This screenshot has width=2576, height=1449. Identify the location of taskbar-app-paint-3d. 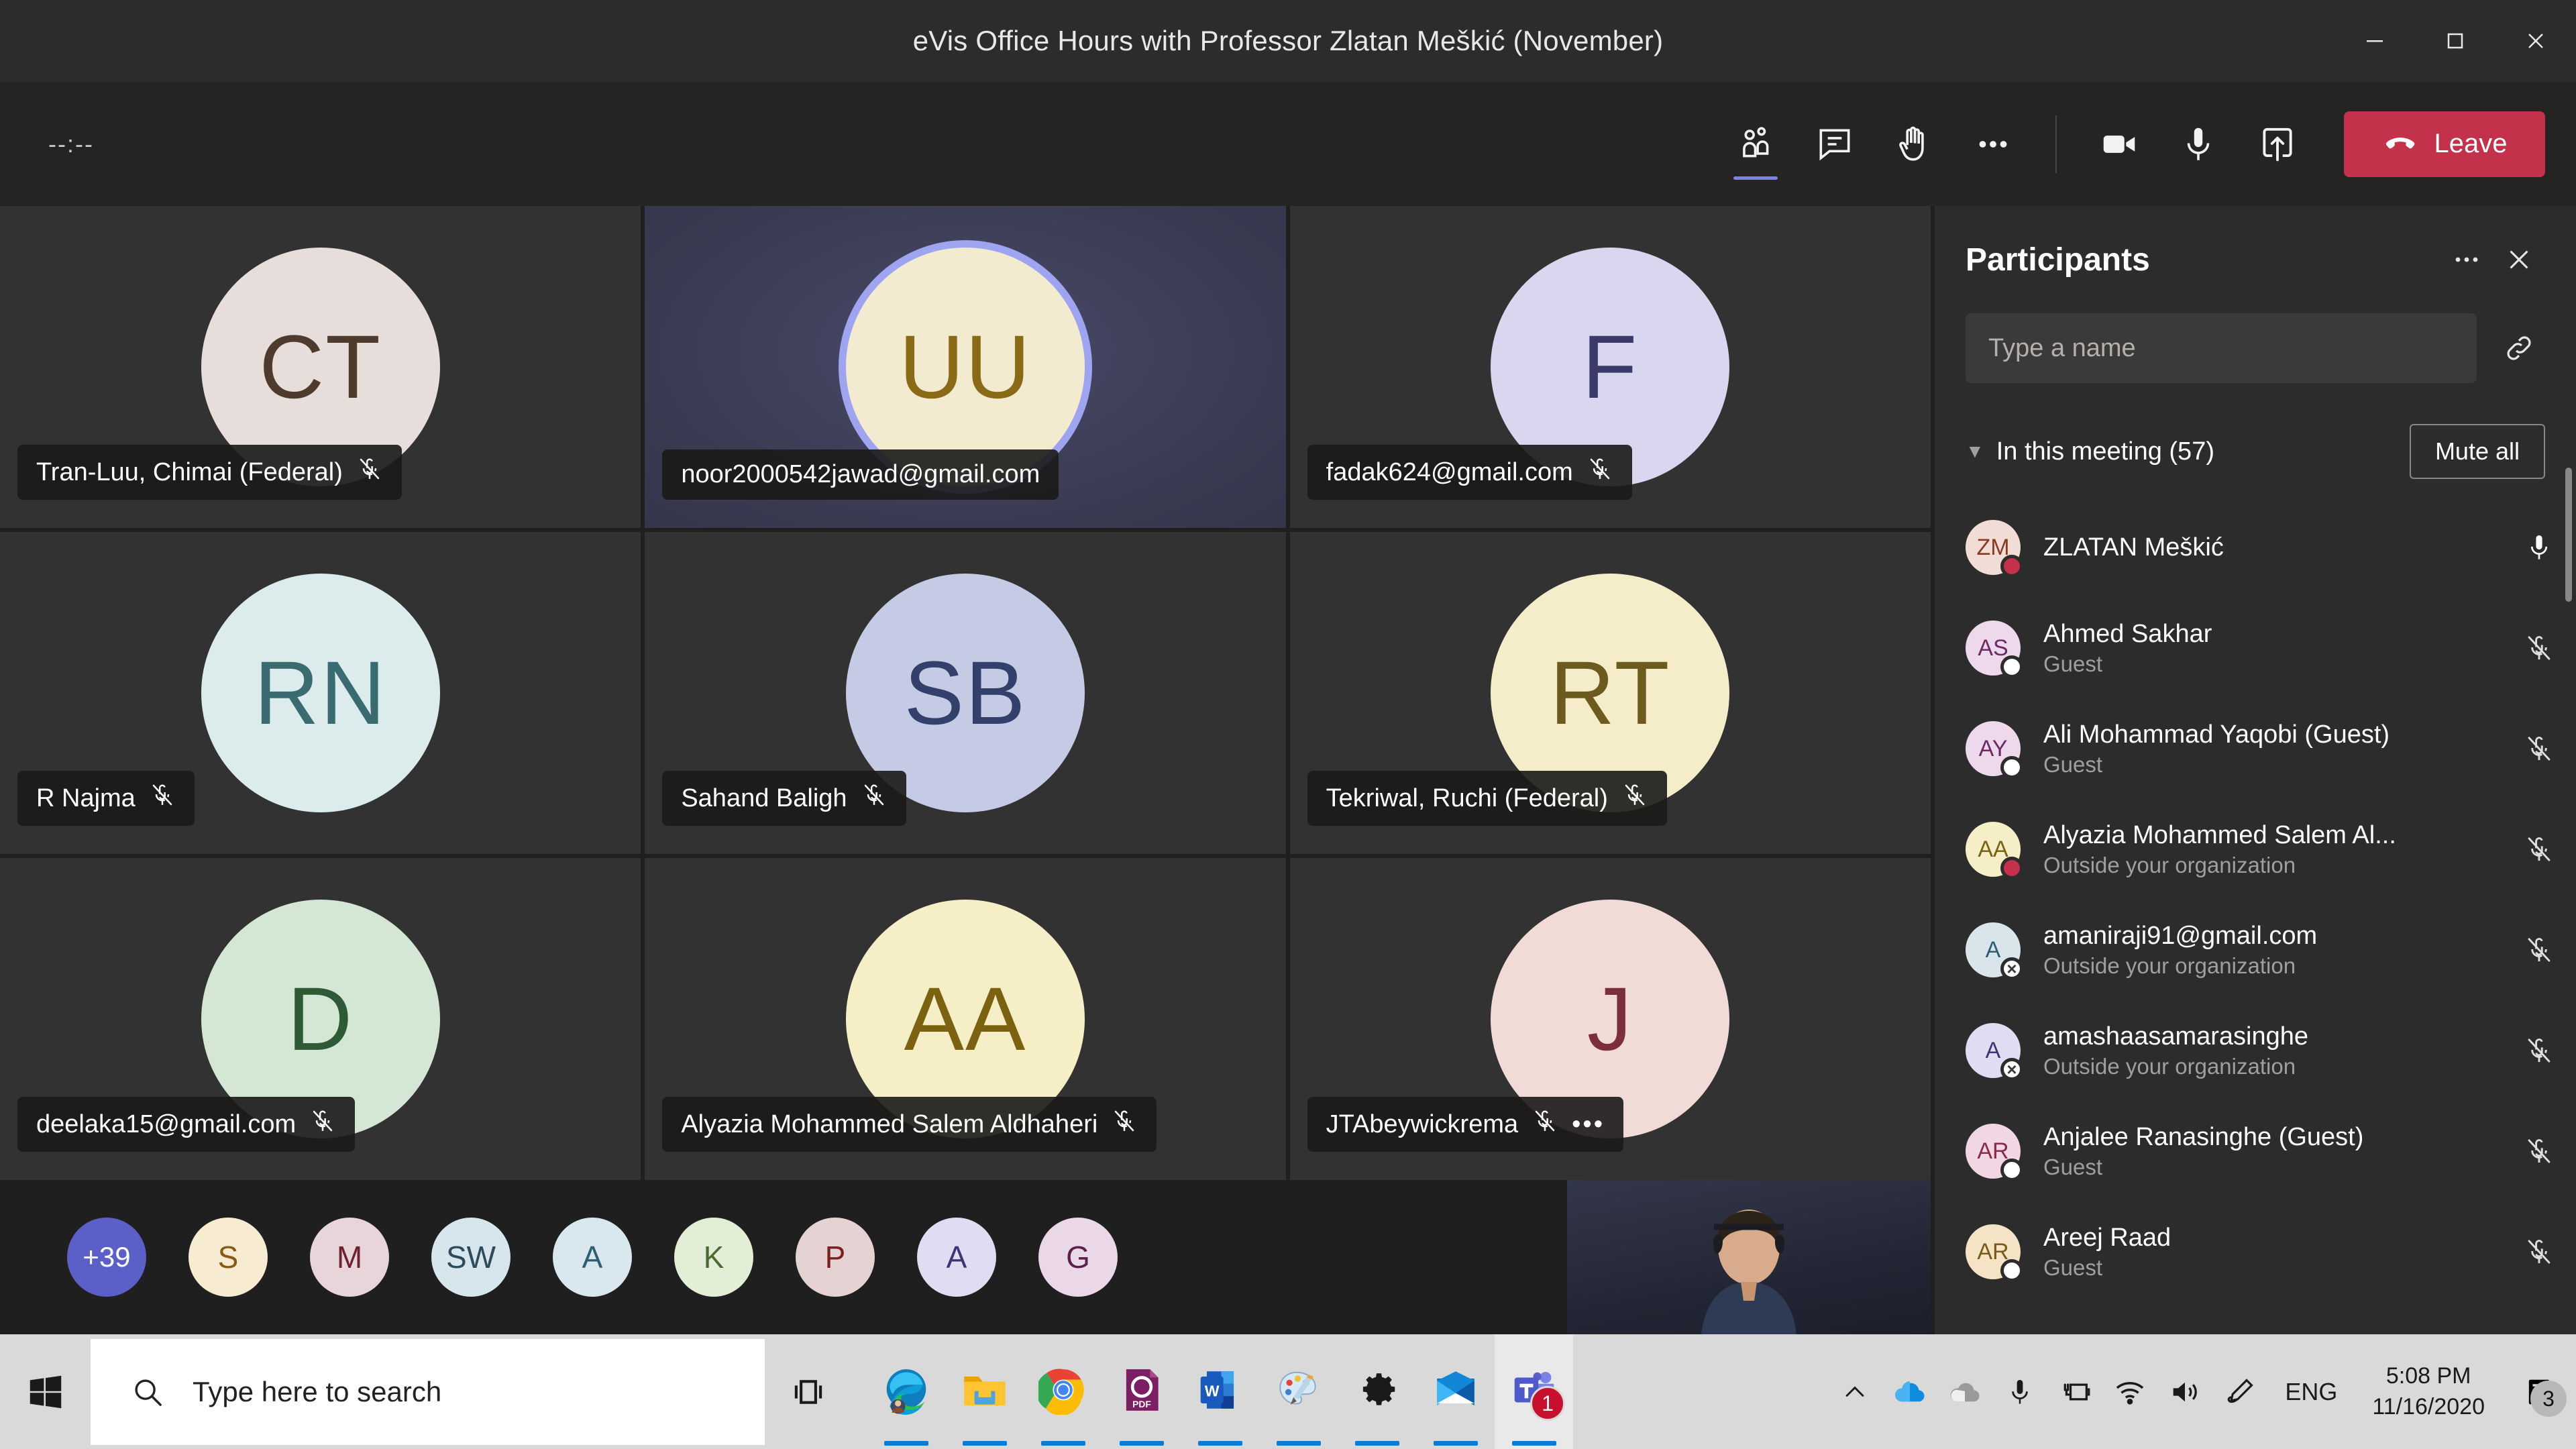
(1298, 1391).